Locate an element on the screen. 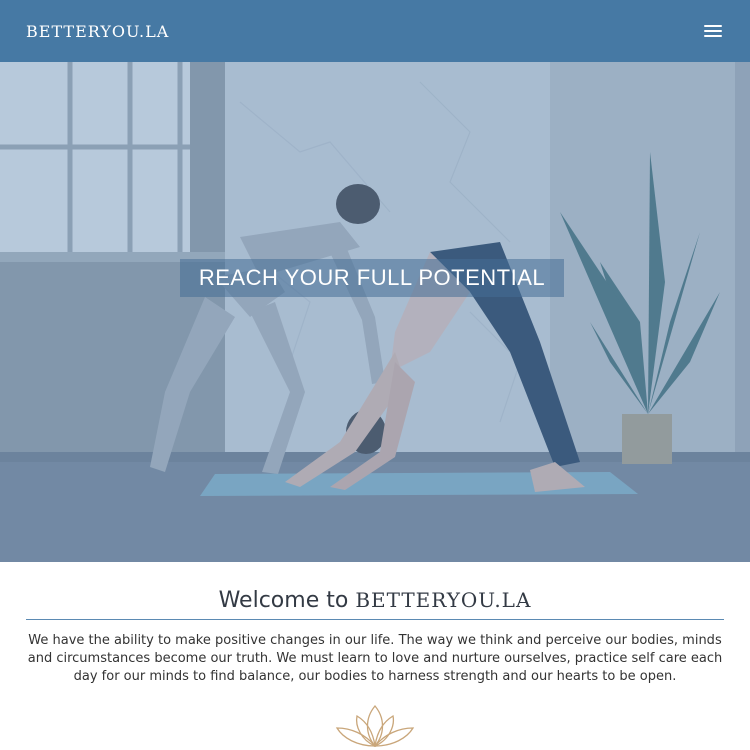 The height and width of the screenshot is (750, 750). hero-title: REACH YOUR FULL POTENTIAL is located at coordinates (372, 278).